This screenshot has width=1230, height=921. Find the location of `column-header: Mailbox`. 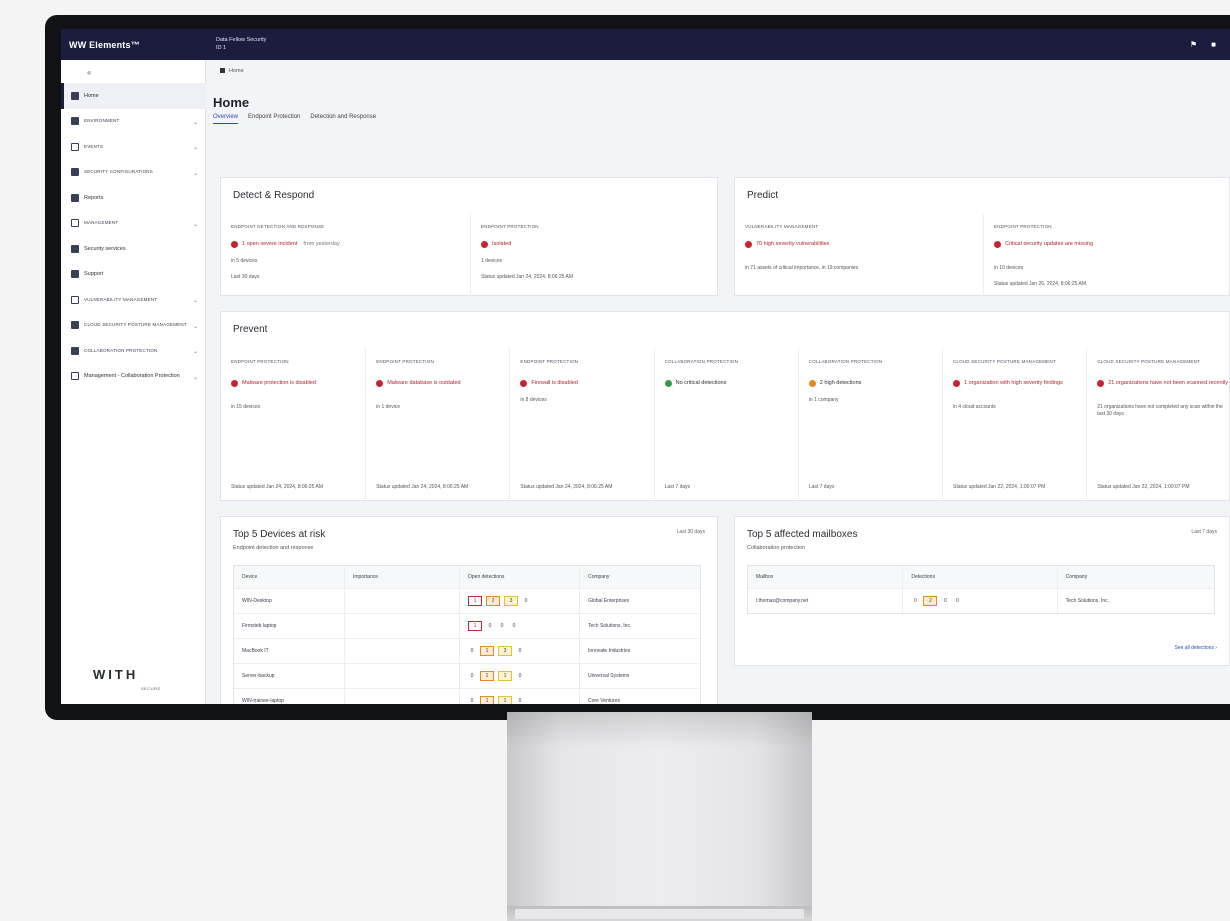

column-header: Mailbox is located at coordinates (825, 577).